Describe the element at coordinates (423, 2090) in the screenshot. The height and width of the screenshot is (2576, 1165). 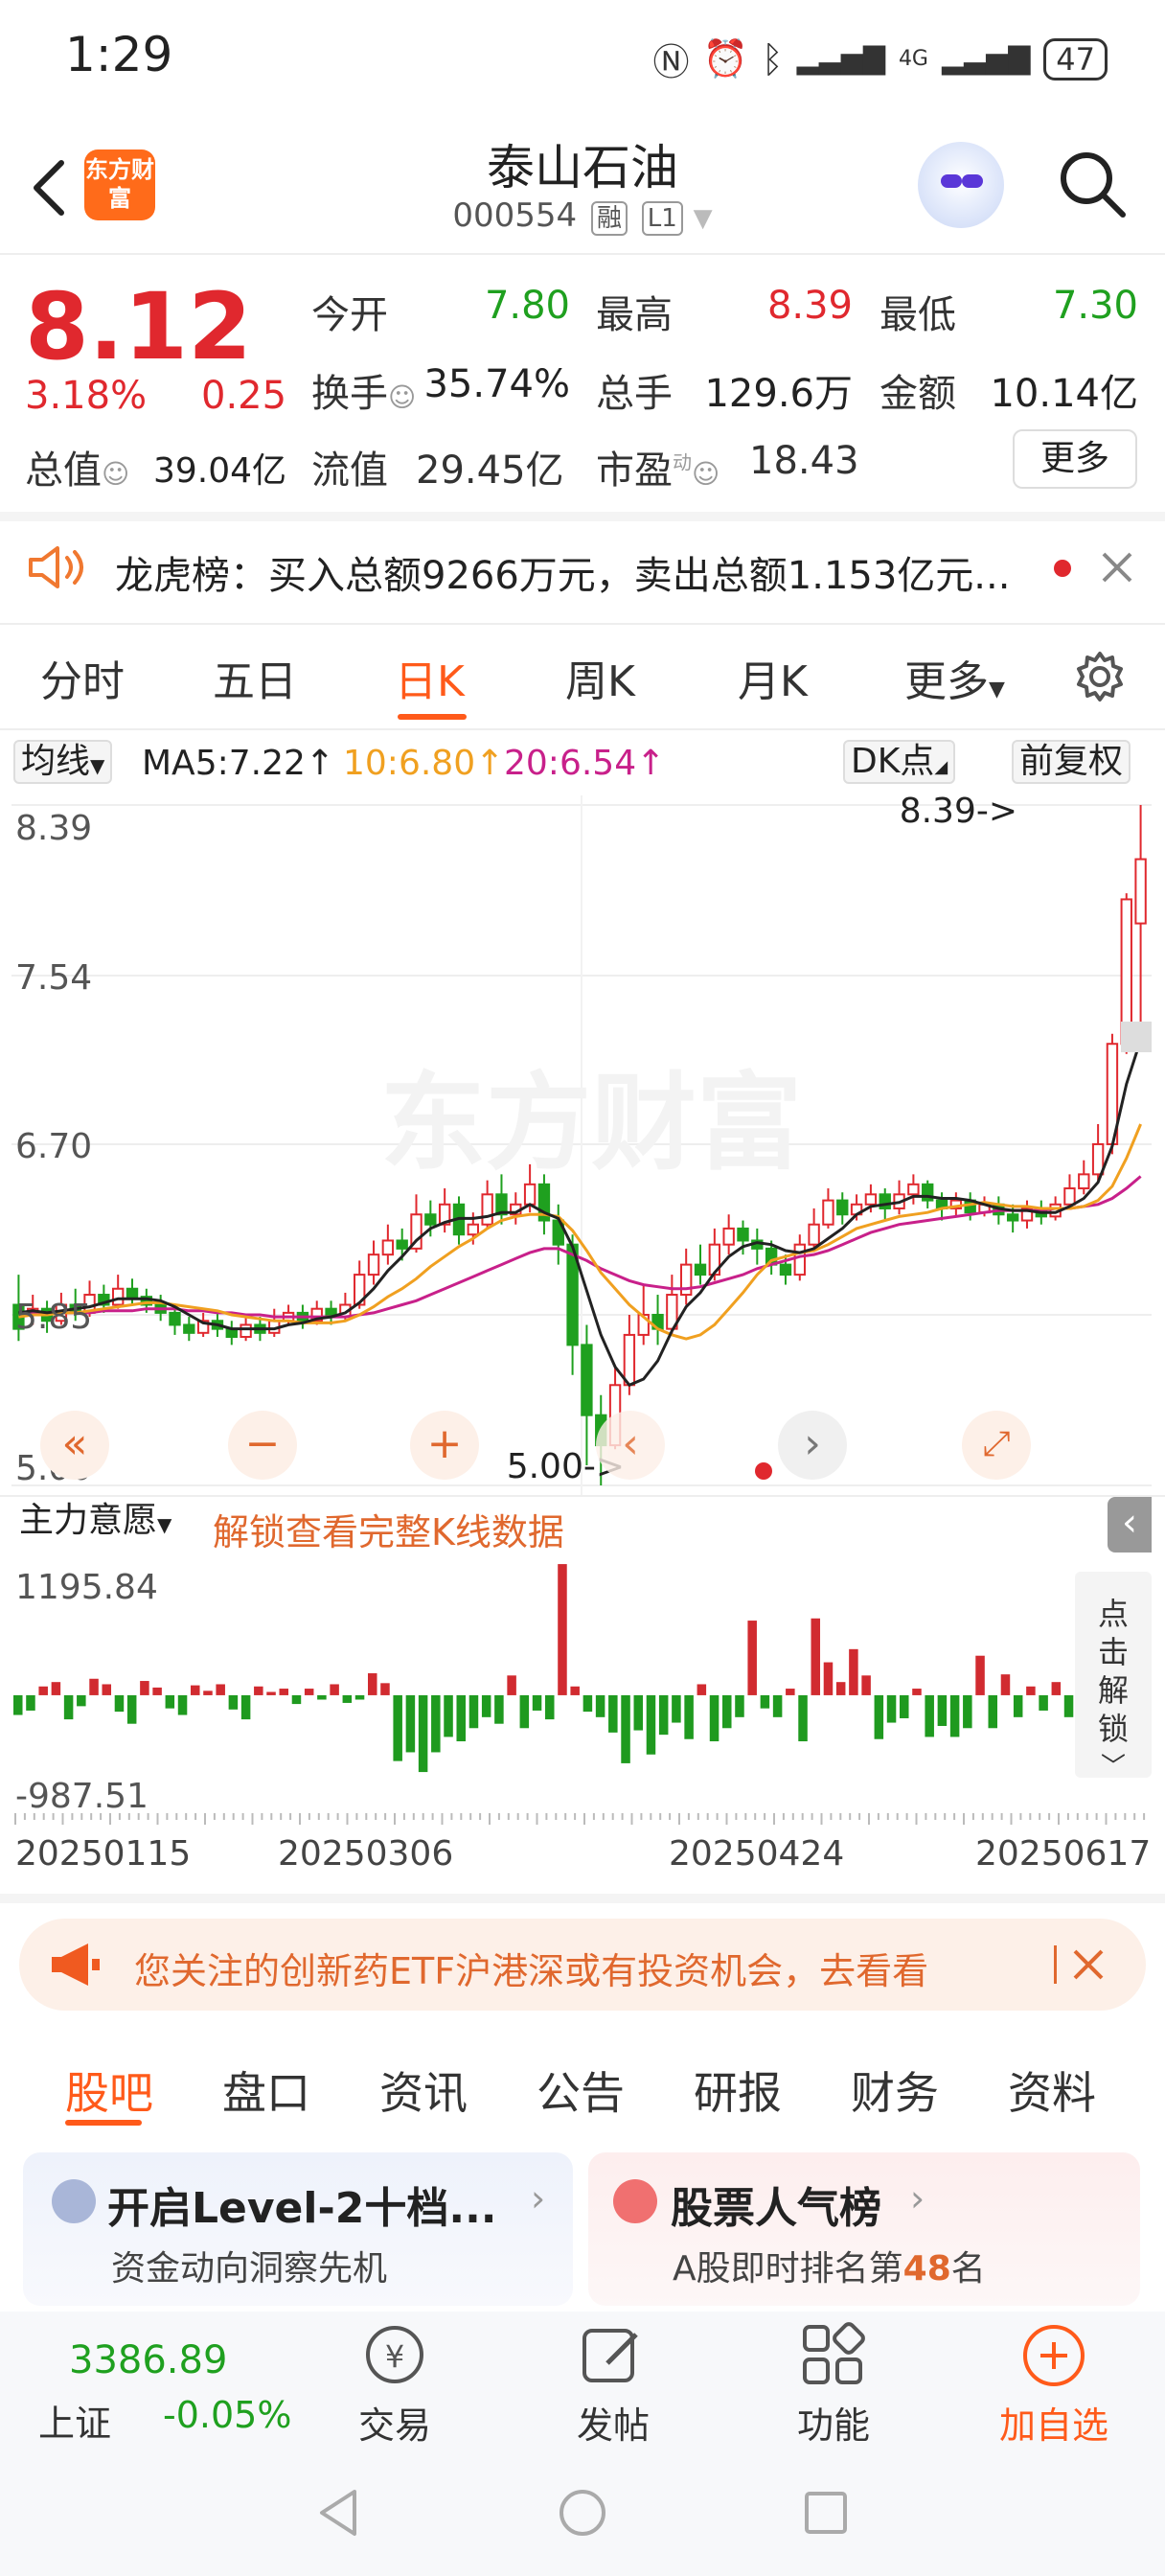
I see `tab-news: 资讯` at that location.